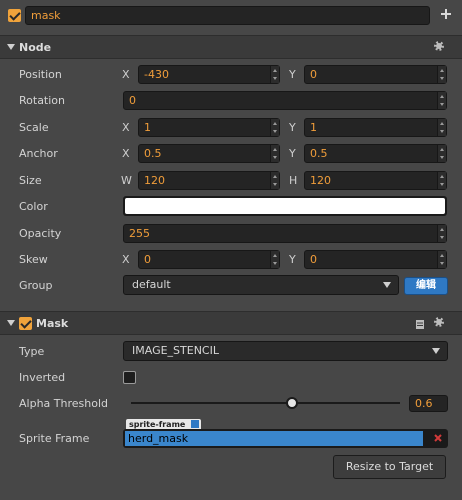 Image resolution: width=462 pixels, height=500 pixels. What do you see at coordinates (156, 74) in the screenshot?
I see `position-x-value: -430` at bounding box center [156, 74].